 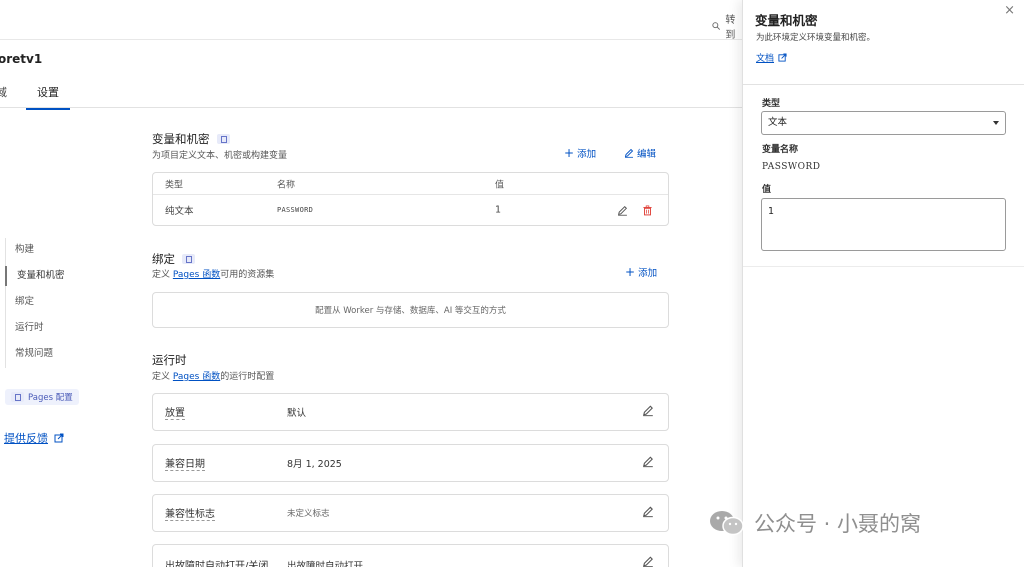 What do you see at coordinates (410, 210) in the screenshot?
I see `table-row: 纯文本 PASSWORD 1` at bounding box center [410, 210].